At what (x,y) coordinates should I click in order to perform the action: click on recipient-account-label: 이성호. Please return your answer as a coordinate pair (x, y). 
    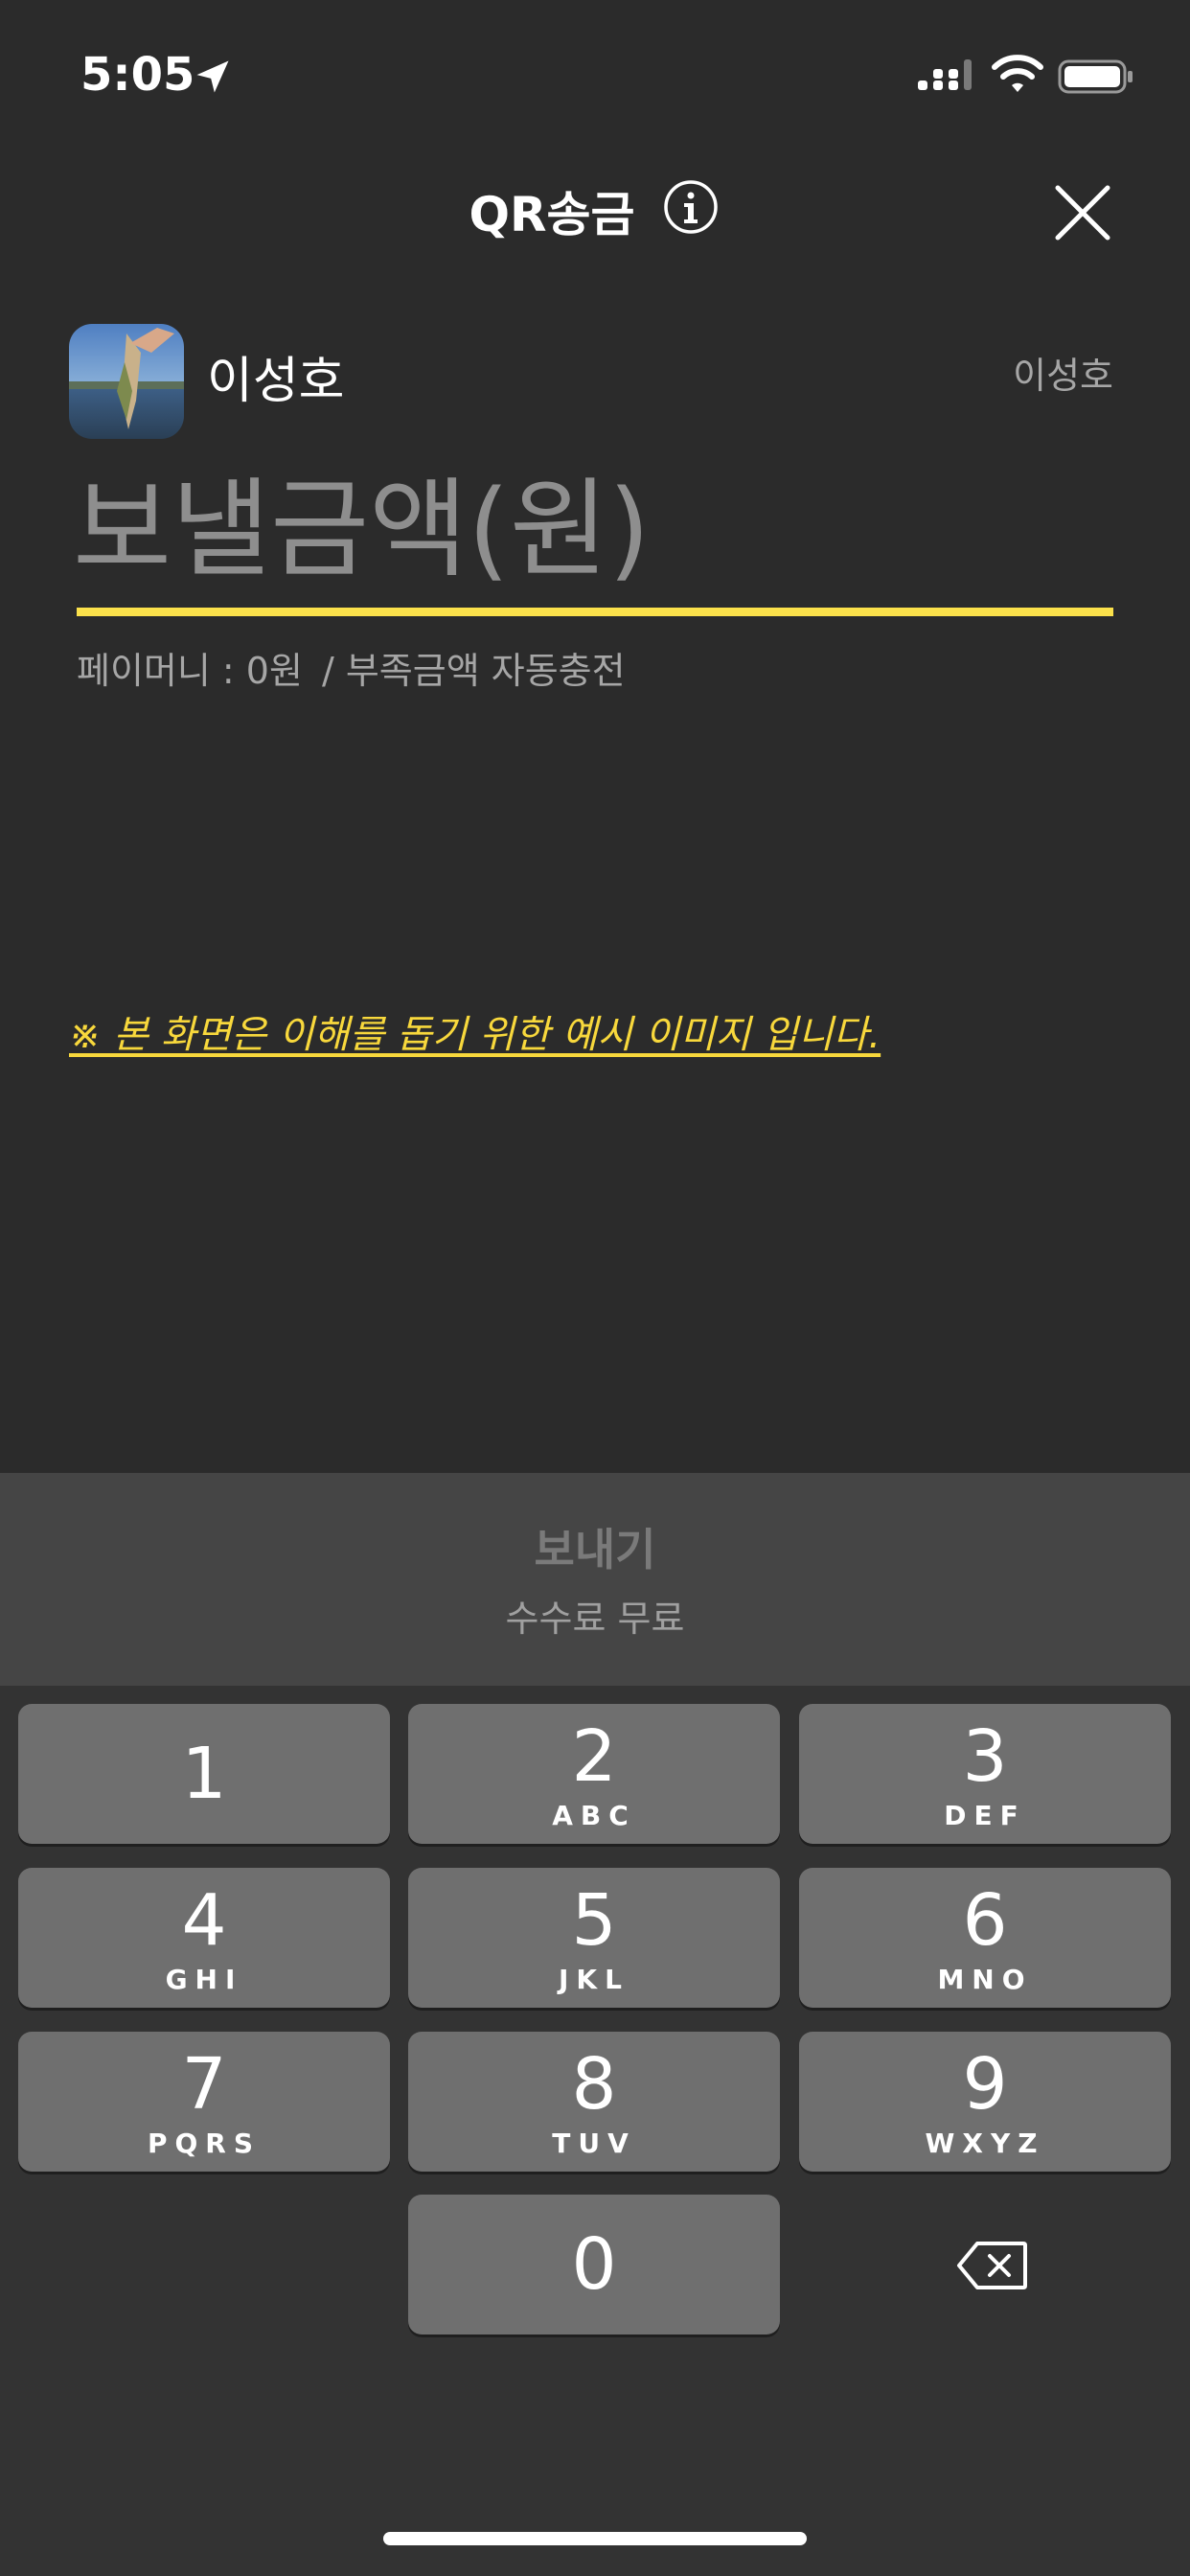
    Looking at the image, I should click on (1063, 376).